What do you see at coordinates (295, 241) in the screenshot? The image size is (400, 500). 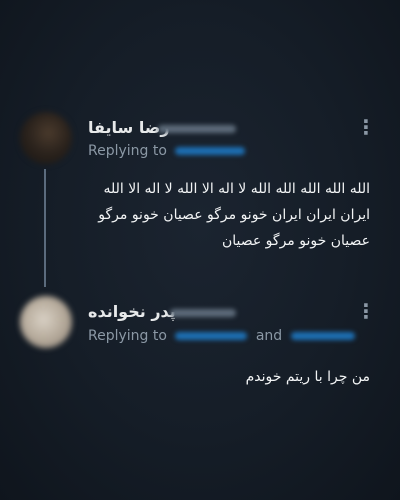 I see `tweet-text-line: عصیان خونو مرگو عصیان` at bounding box center [295, 241].